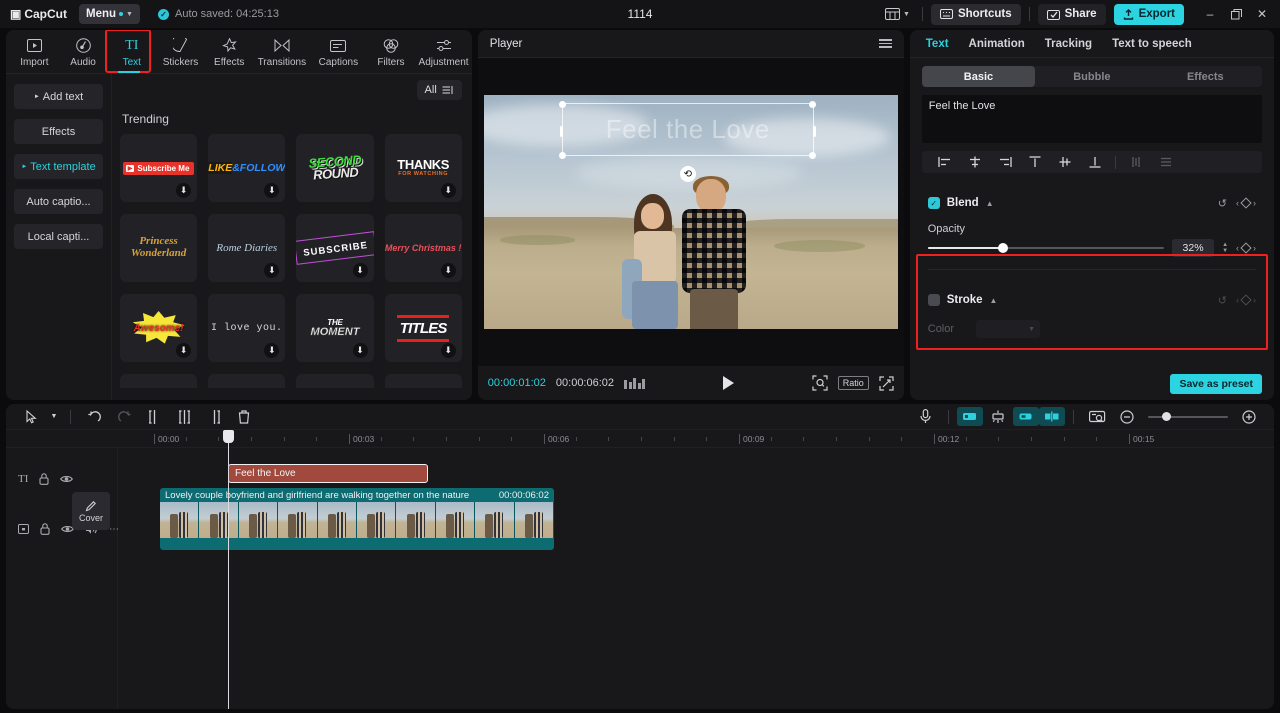 The width and height of the screenshot is (1280, 713). What do you see at coordinates (688, 141) in the screenshot?
I see `text-overlay-box: Feel the Love ⟲` at bounding box center [688, 141].